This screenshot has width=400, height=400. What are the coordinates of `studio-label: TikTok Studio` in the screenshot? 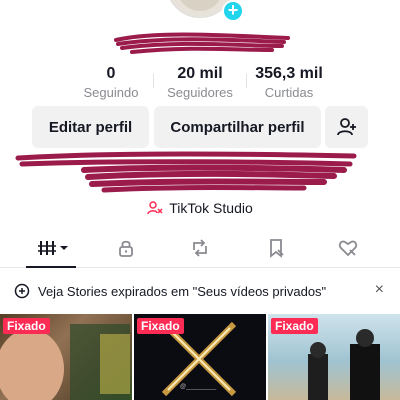 It's located at (211, 208).